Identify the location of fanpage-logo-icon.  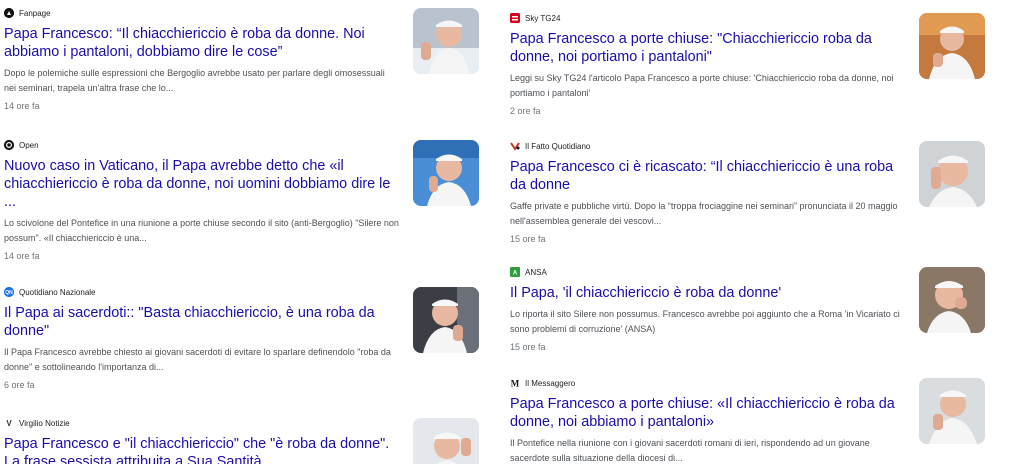
(9, 13).